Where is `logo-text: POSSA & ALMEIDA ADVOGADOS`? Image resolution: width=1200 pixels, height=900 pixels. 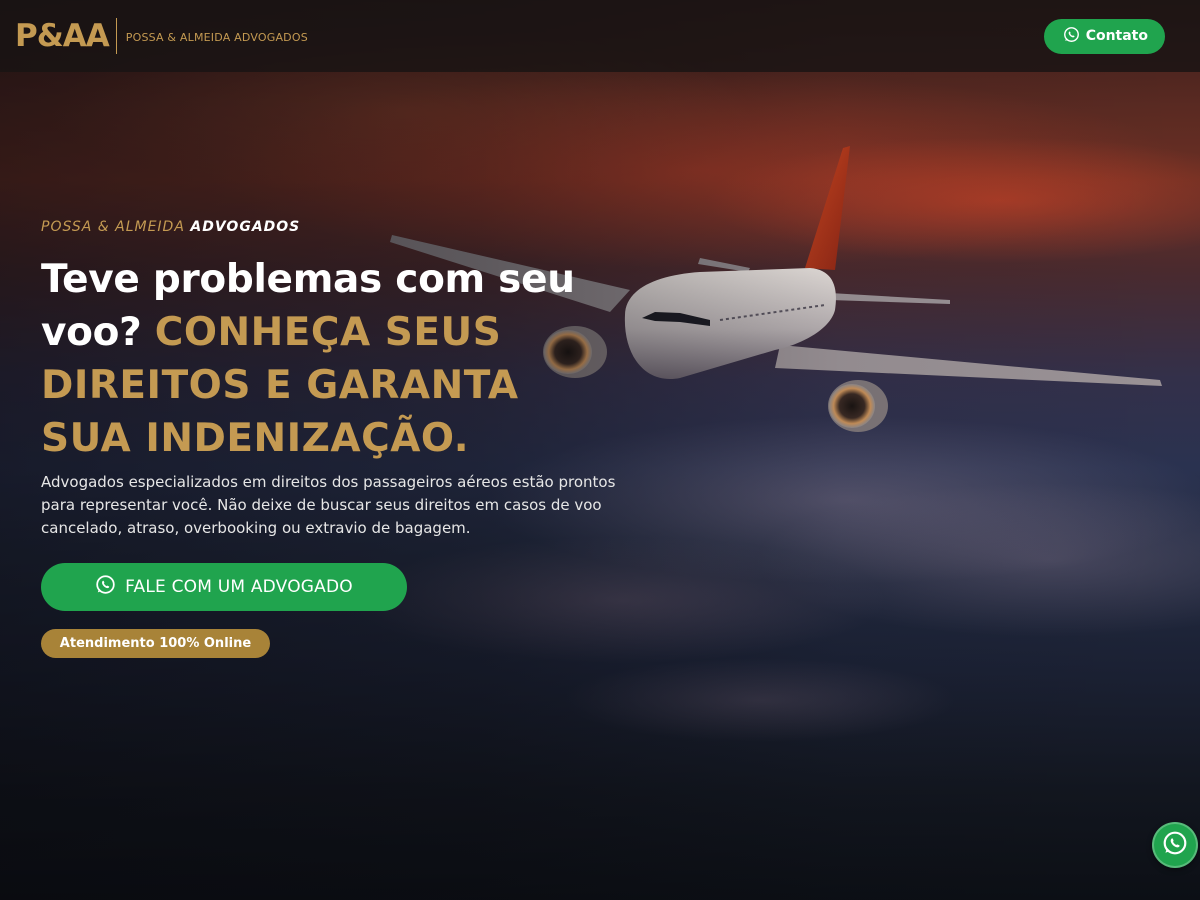
logo-text: POSSA & ALMEIDA ADVOGADOS is located at coordinates (216, 37).